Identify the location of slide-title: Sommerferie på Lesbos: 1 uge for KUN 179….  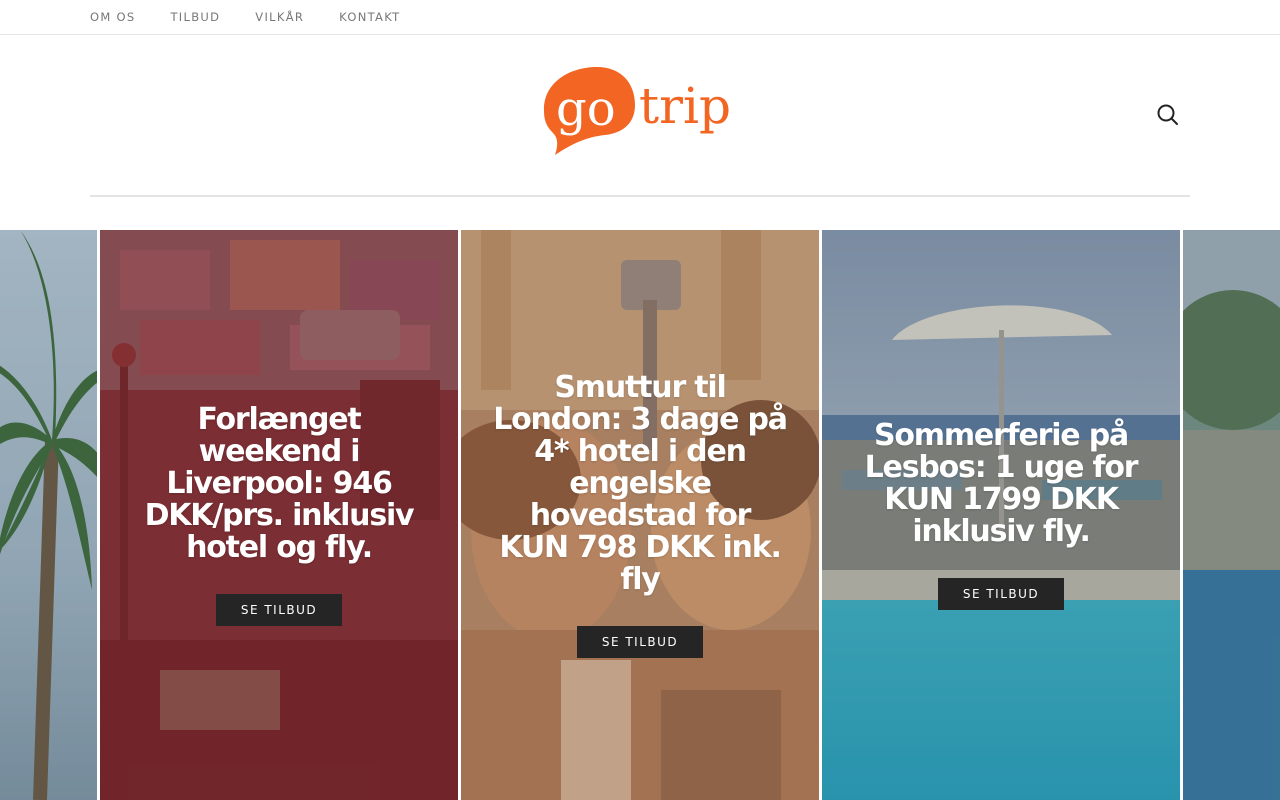
(1001, 484).